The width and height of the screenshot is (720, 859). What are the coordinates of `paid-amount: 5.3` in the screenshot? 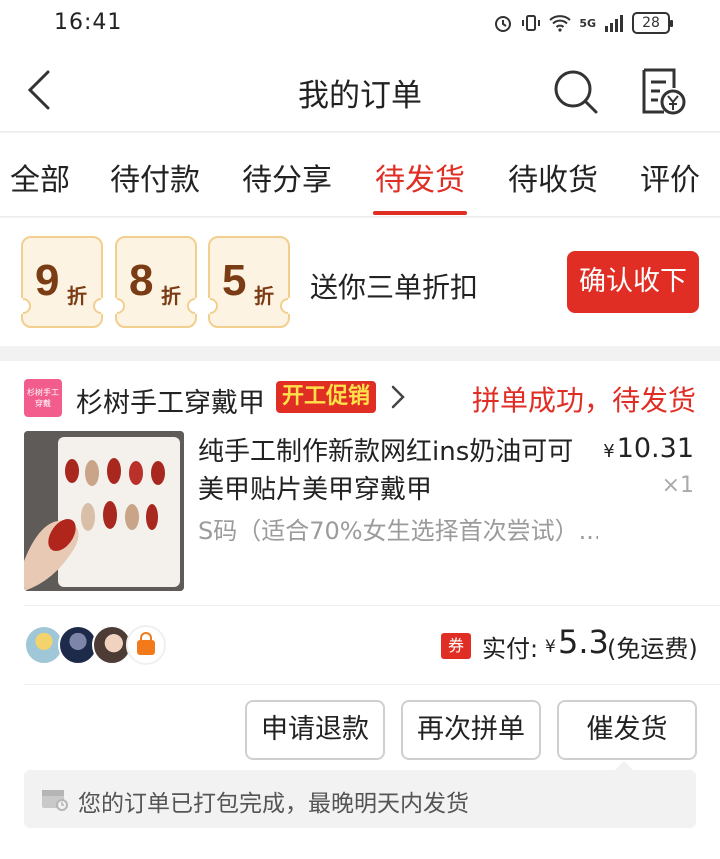 It's located at (583, 642).